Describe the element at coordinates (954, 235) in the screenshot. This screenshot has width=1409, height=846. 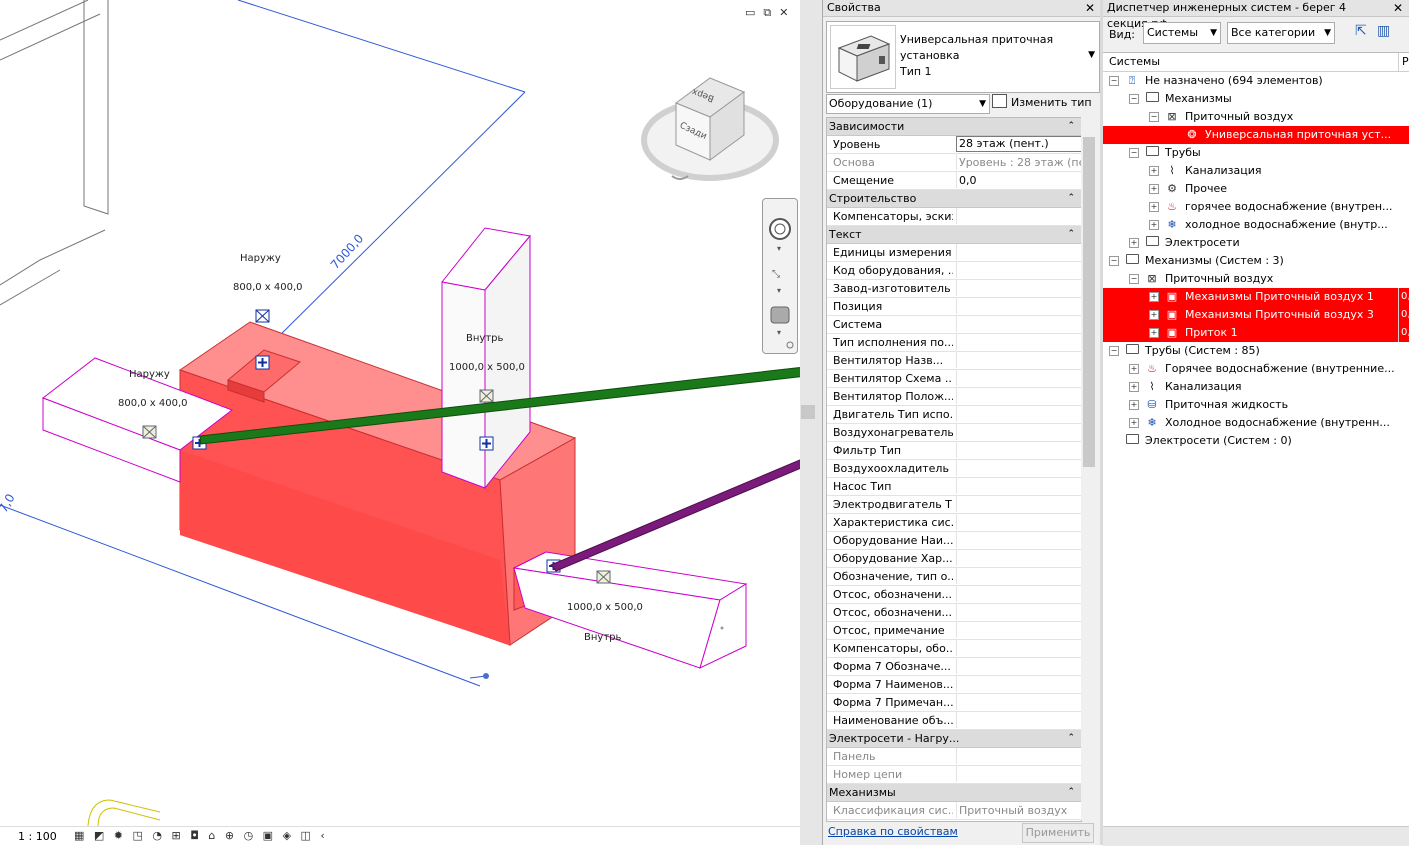
I see `property-group-header: Текст ⌃` at that location.